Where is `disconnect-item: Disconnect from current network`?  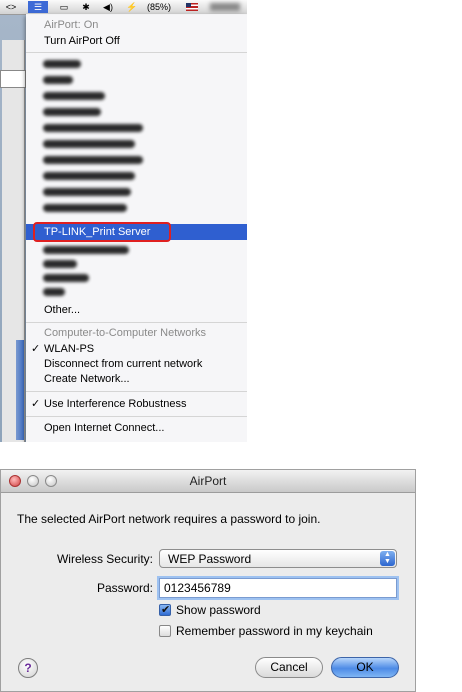
disconnect-item: Disconnect from current network is located at coordinates (136, 364).